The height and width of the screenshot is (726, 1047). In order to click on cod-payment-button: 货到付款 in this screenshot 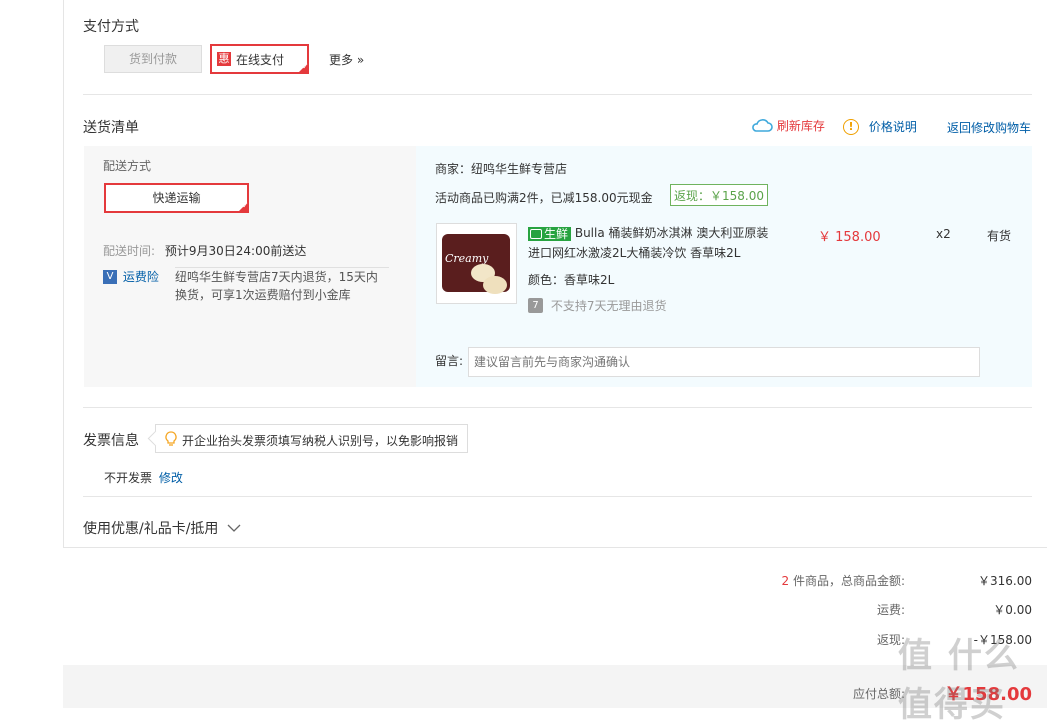, I will do `click(153, 59)`.